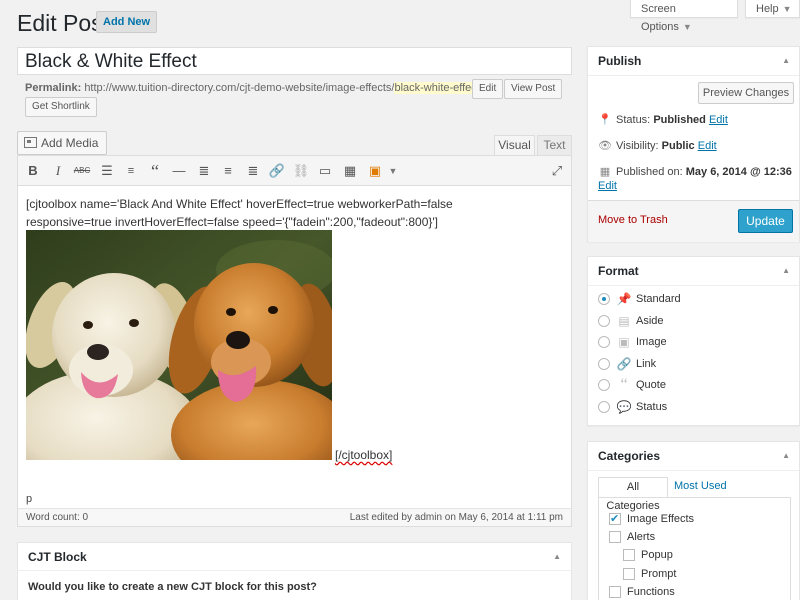  Describe the element at coordinates (204, 171) in the screenshot. I see `align-left-icon: ≣` at that location.